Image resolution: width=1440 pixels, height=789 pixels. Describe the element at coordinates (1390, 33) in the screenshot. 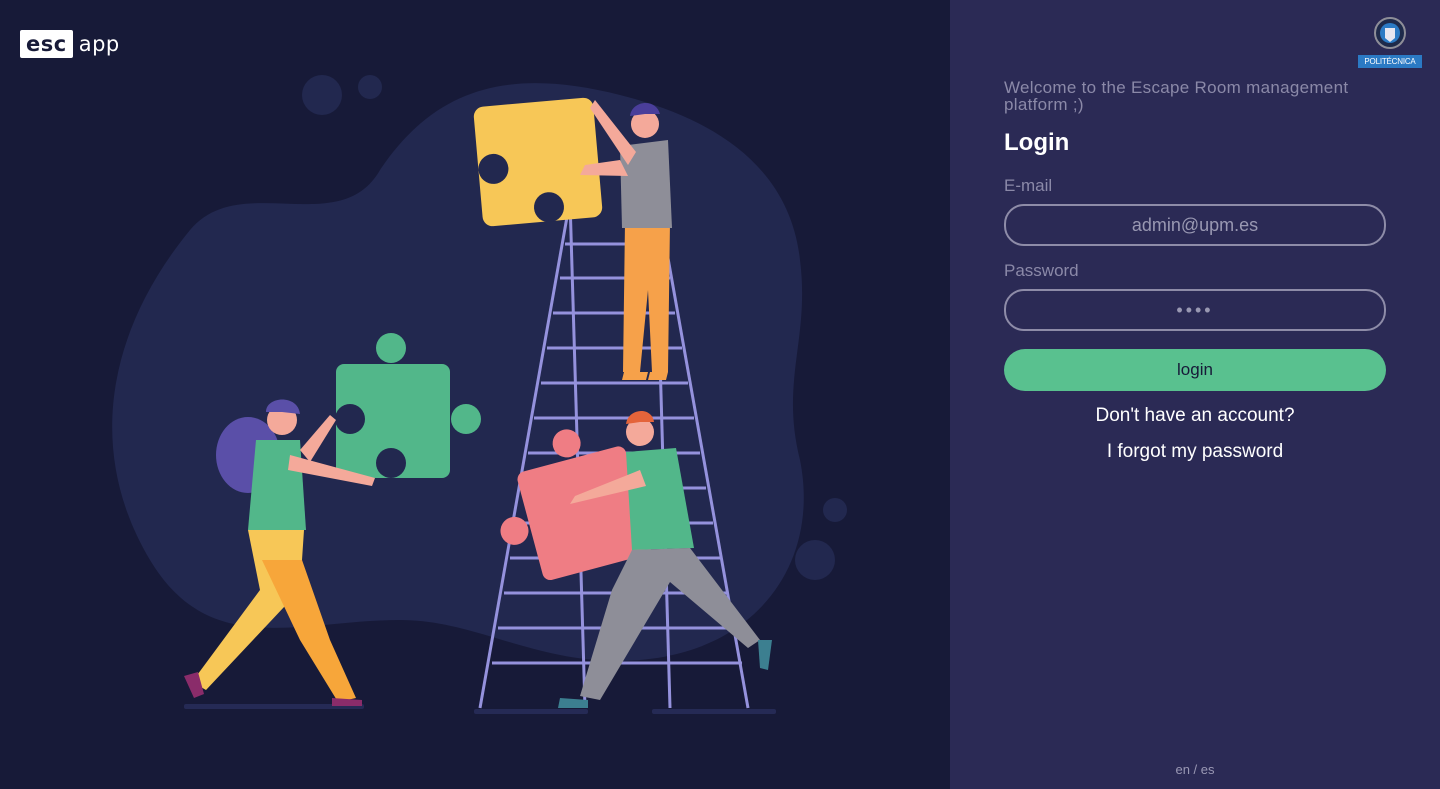

I see `crest-icon` at that location.